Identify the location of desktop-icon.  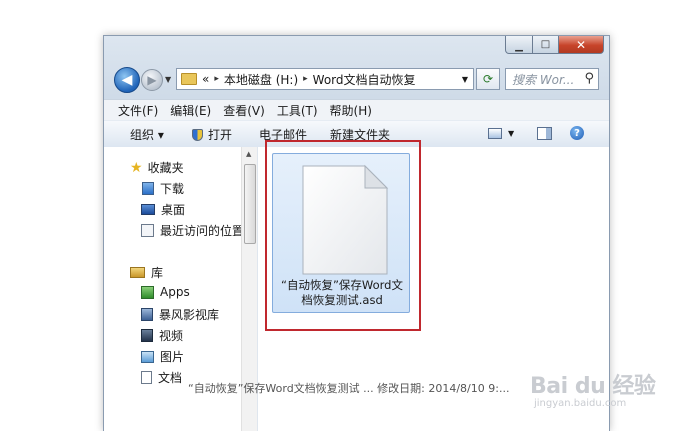
(148, 209).